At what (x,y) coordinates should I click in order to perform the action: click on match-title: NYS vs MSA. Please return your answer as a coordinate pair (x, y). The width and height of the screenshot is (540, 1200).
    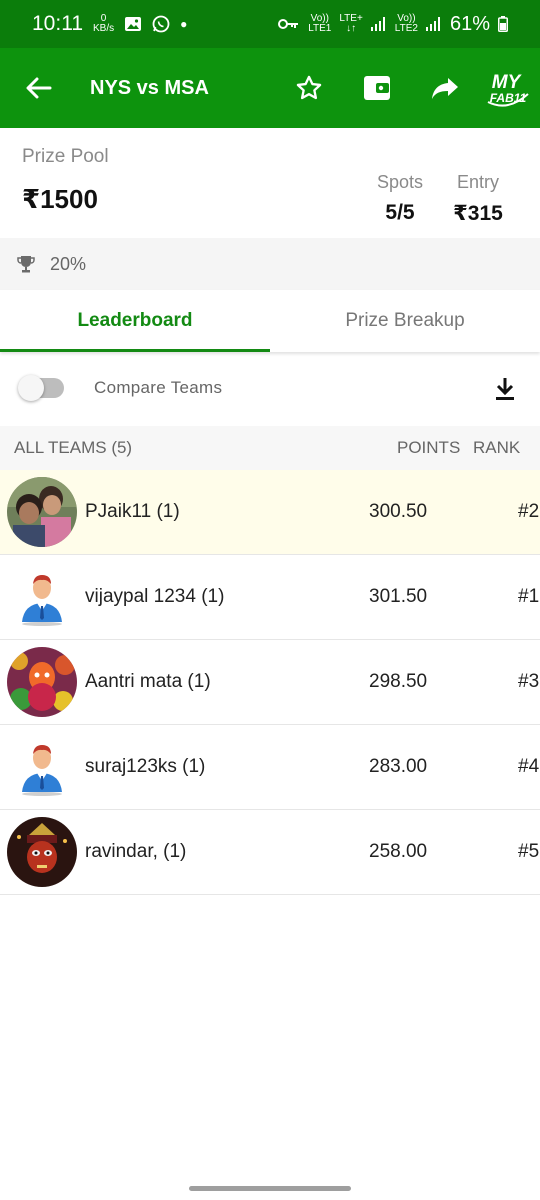
    Looking at the image, I should click on (149, 87).